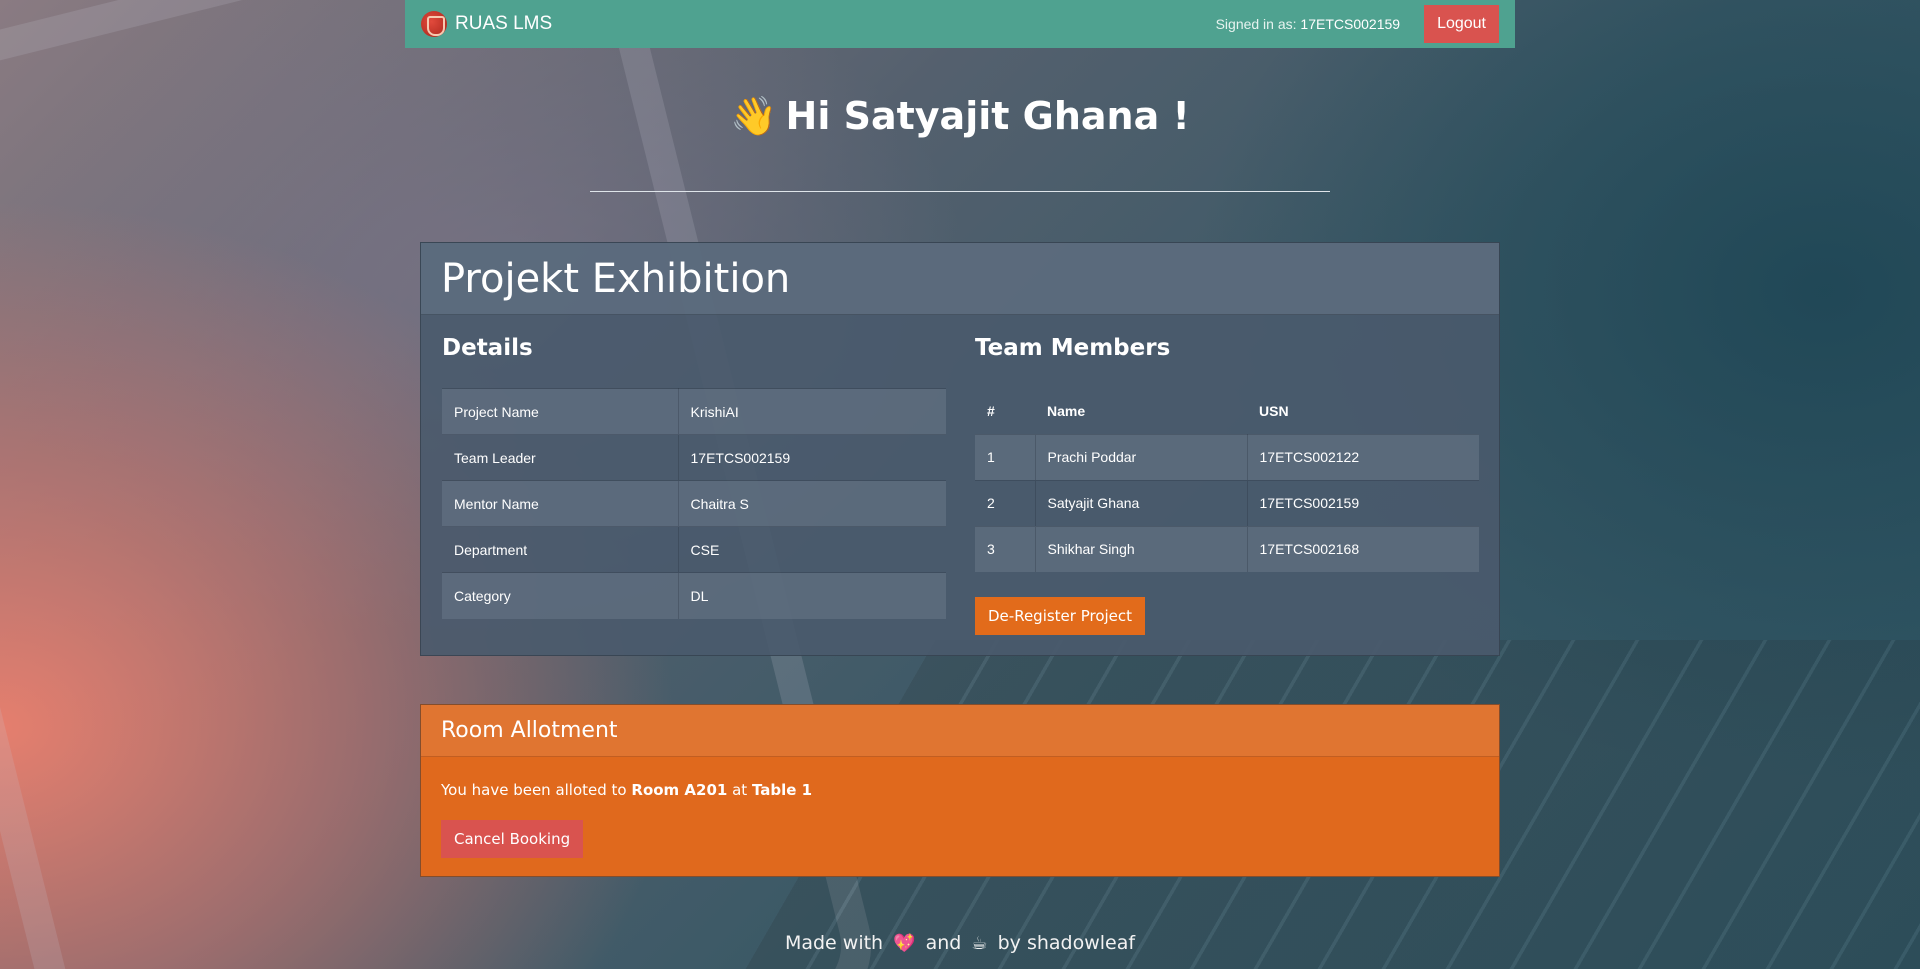  I want to click on brand-link: RUAS LMS, so click(486, 24).